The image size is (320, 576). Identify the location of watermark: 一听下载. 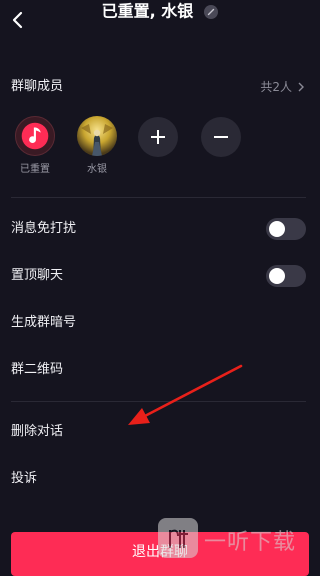
(239, 537).